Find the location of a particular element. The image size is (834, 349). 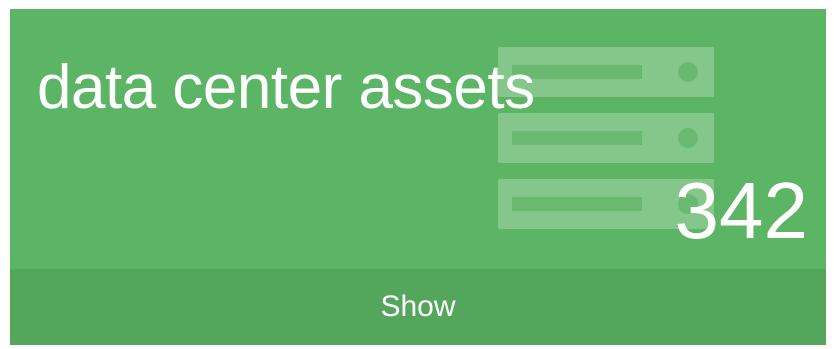

tile-title: data center assets is located at coordinates (286, 87).